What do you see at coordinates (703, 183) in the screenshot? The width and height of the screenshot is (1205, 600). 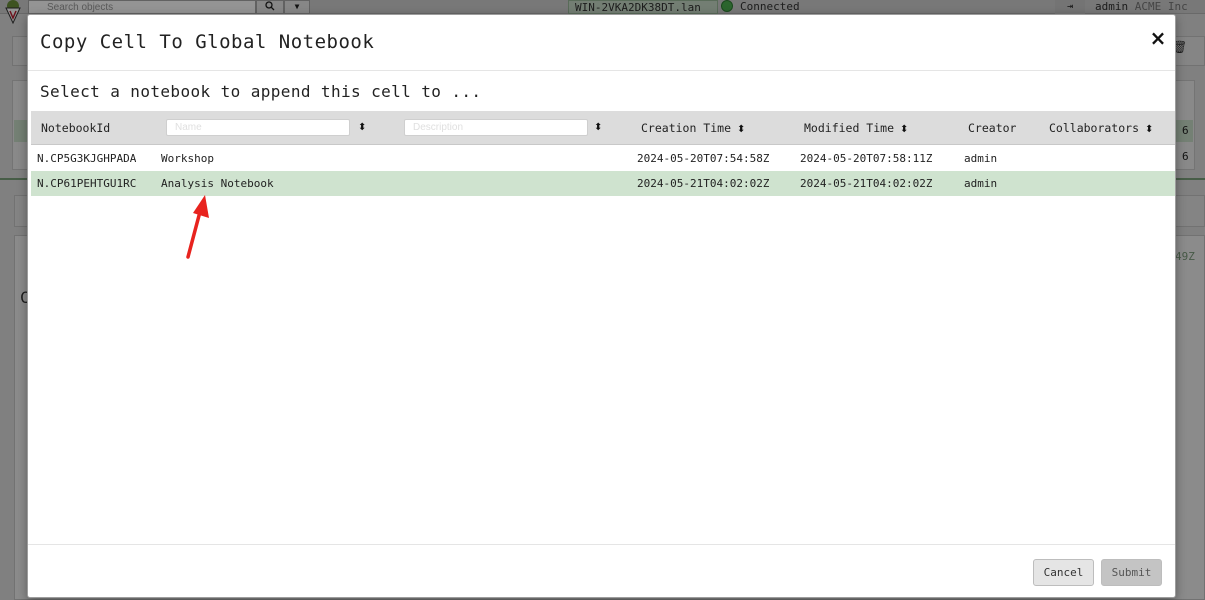 I see `cell-creation-time: 2024-05-21T04:02:02Z` at bounding box center [703, 183].